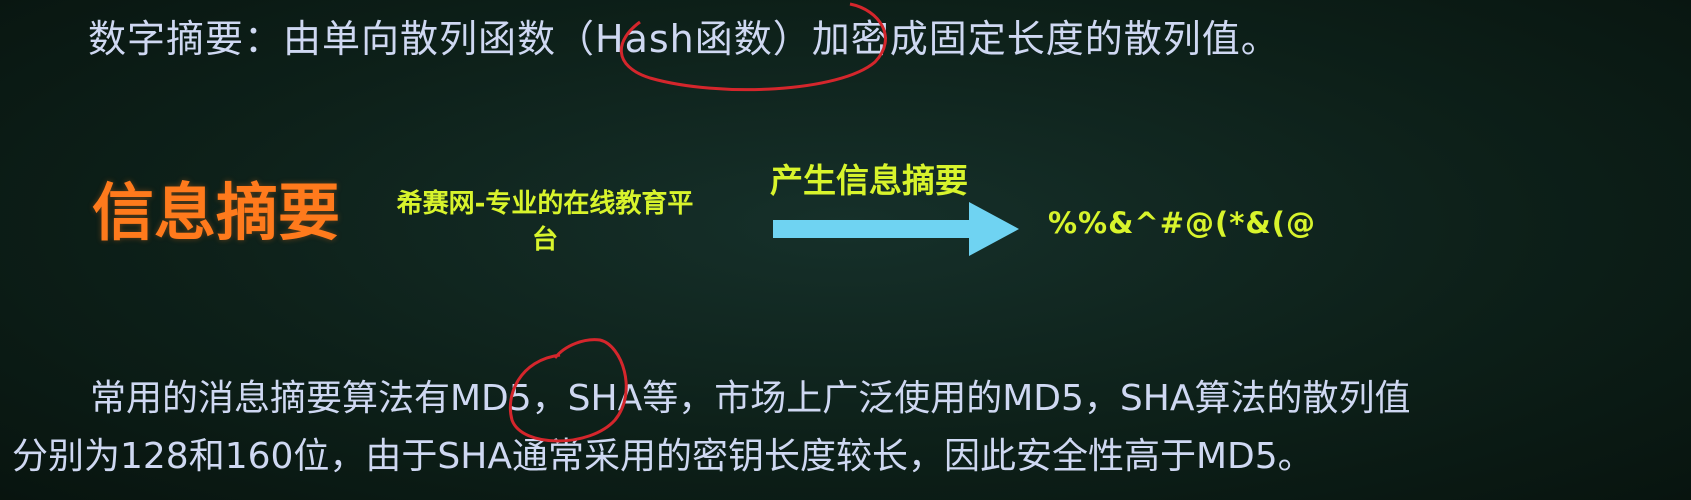  What do you see at coordinates (216, 212) in the screenshot?
I see `section-title: 信息摘要` at bounding box center [216, 212].